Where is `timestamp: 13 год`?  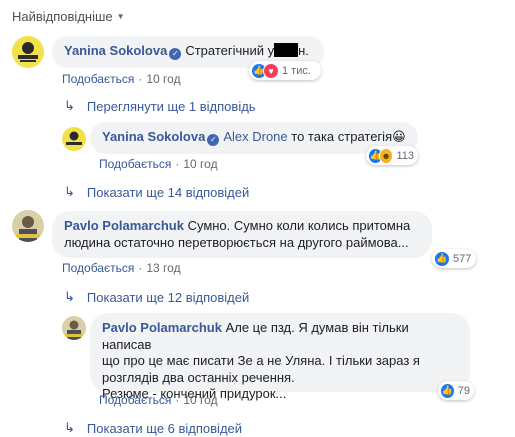
timestamp: 13 год is located at coordinates (163, 268).